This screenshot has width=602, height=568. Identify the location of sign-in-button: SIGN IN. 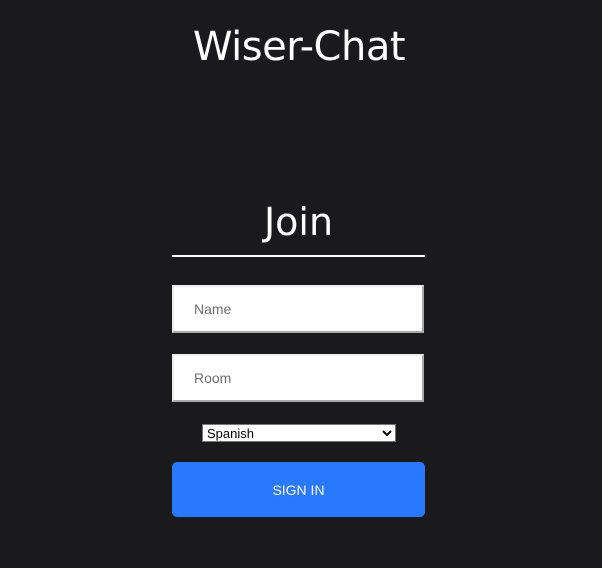
(298, 489).